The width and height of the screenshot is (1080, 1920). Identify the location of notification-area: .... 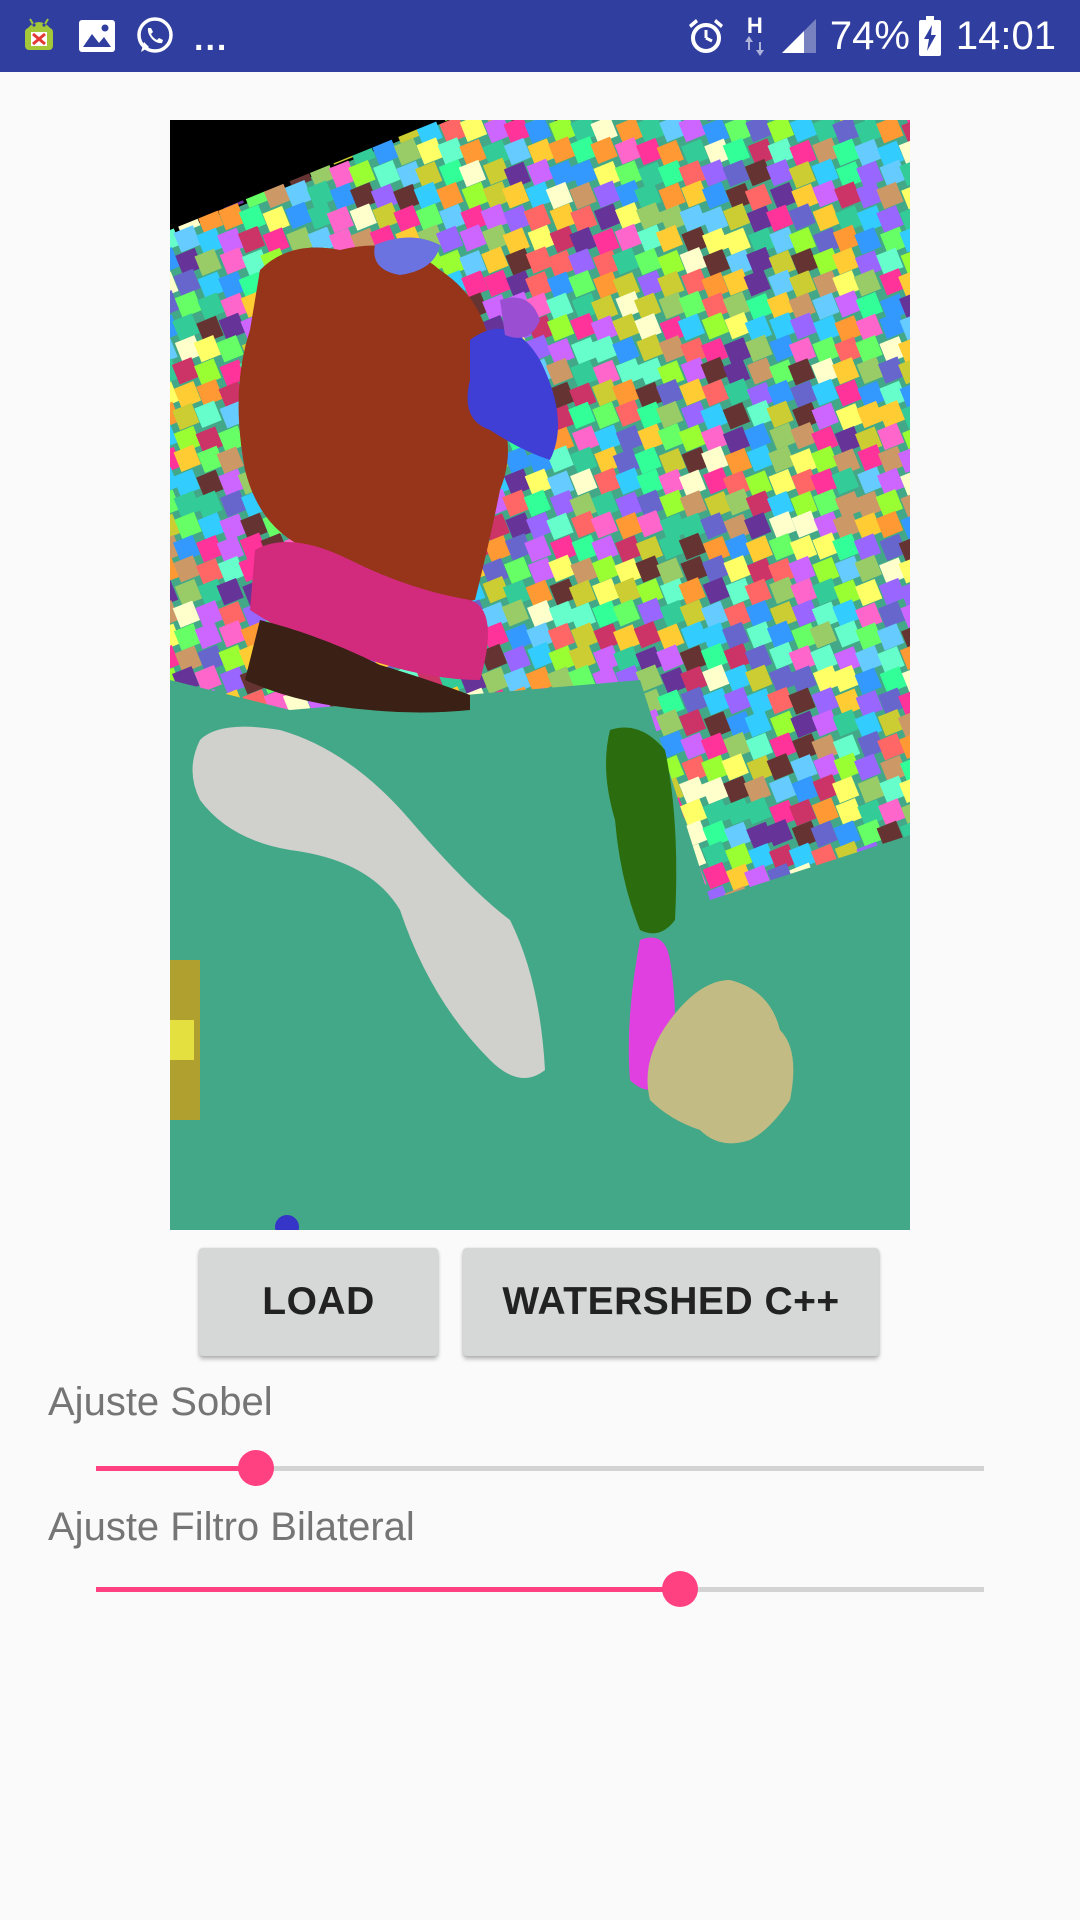
(123, 36).